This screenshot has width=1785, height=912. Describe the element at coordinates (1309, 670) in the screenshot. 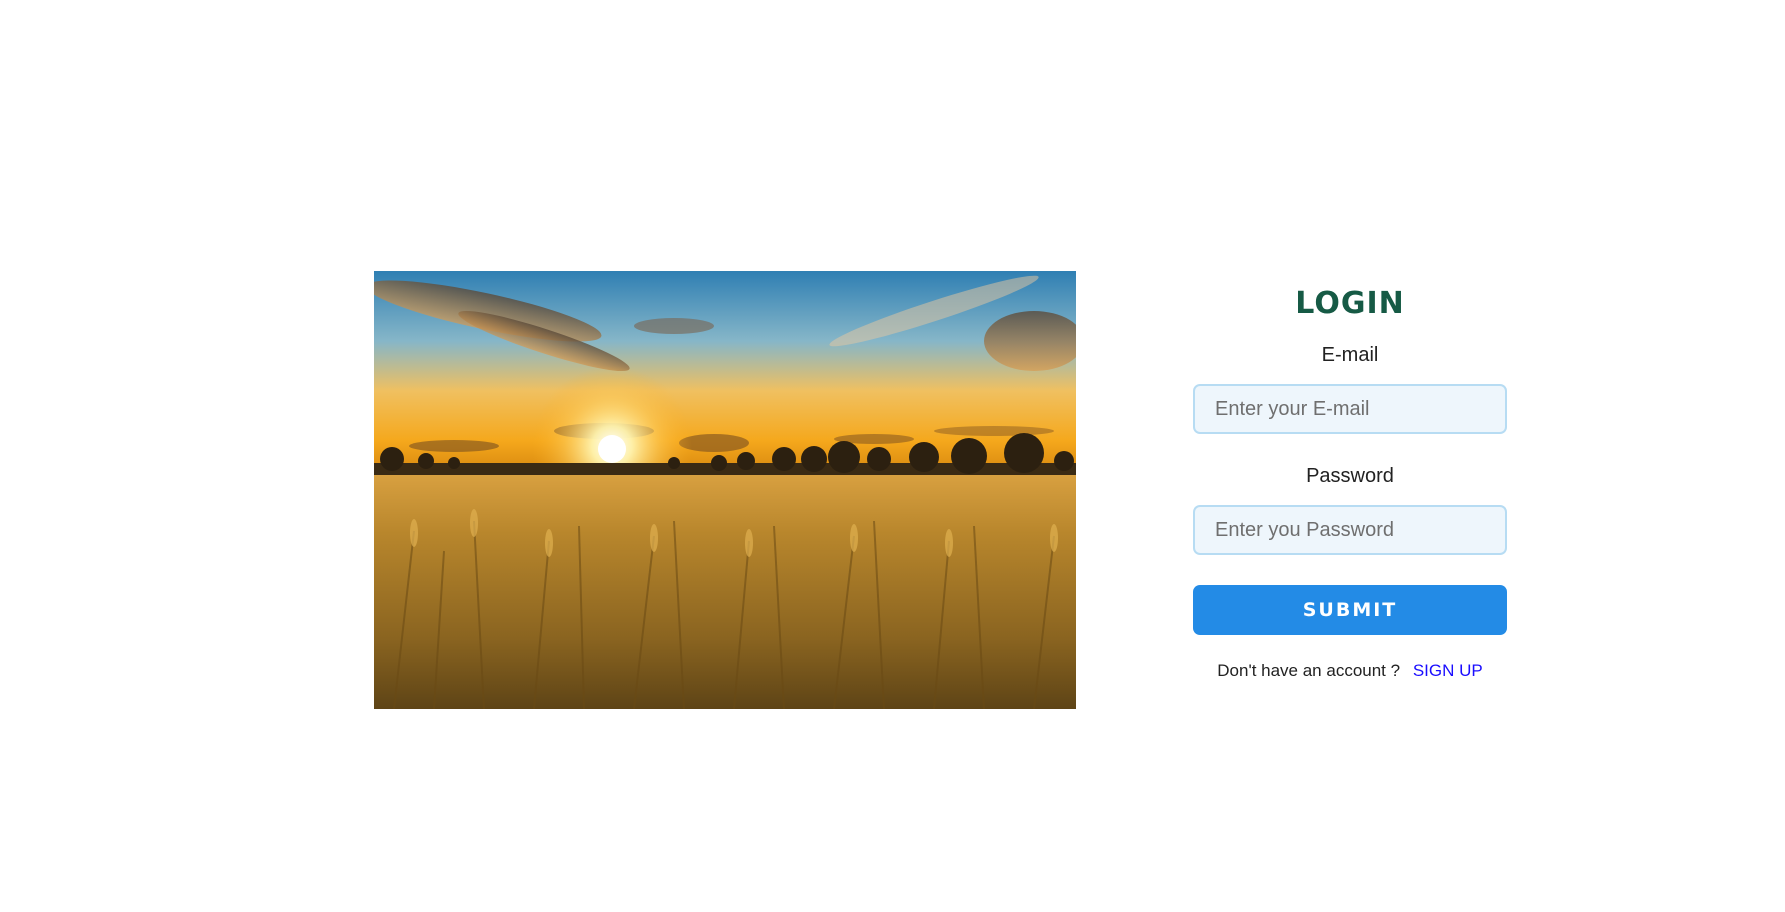

I see `signup-prompt: Don't have an account ?` at that location.